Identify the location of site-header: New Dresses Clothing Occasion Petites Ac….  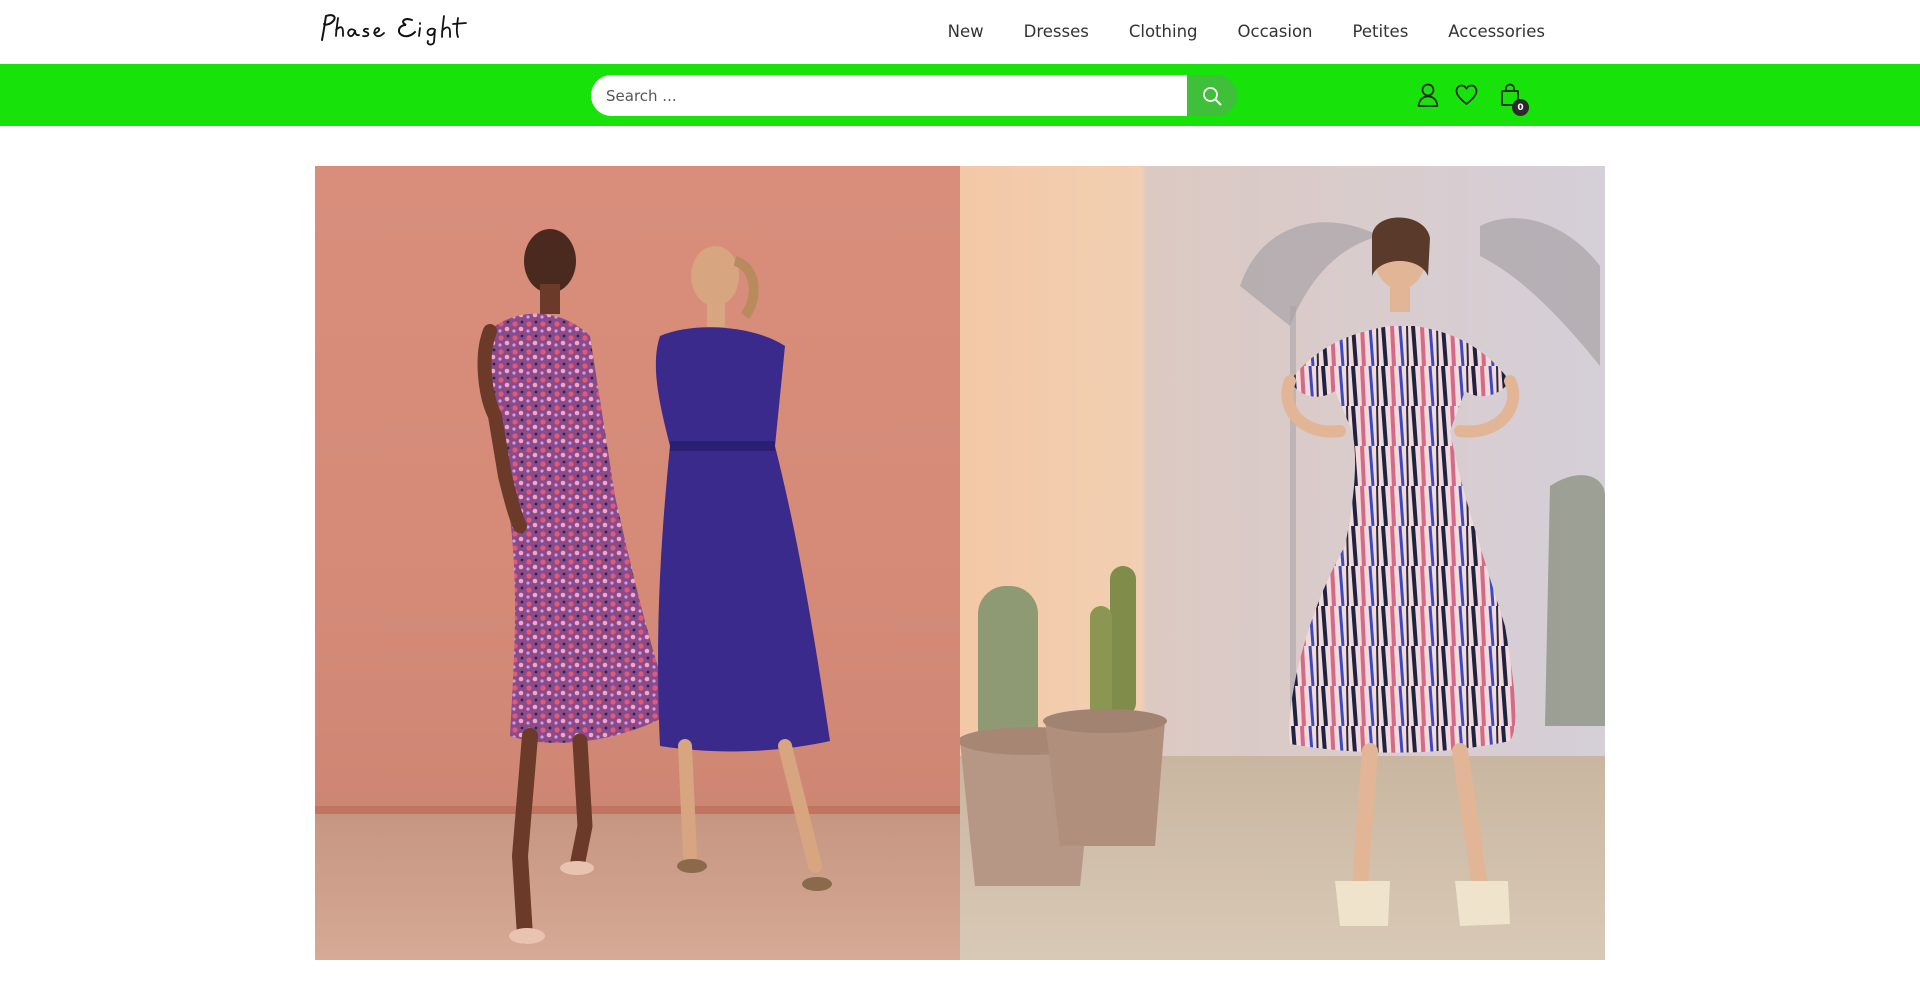
(960, 32).